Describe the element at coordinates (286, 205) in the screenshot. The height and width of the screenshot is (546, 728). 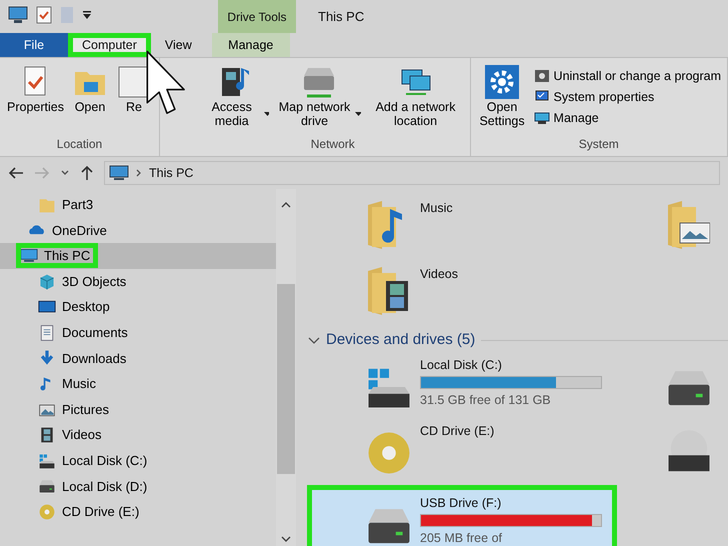
I see `scroll-up-icon` at that location.